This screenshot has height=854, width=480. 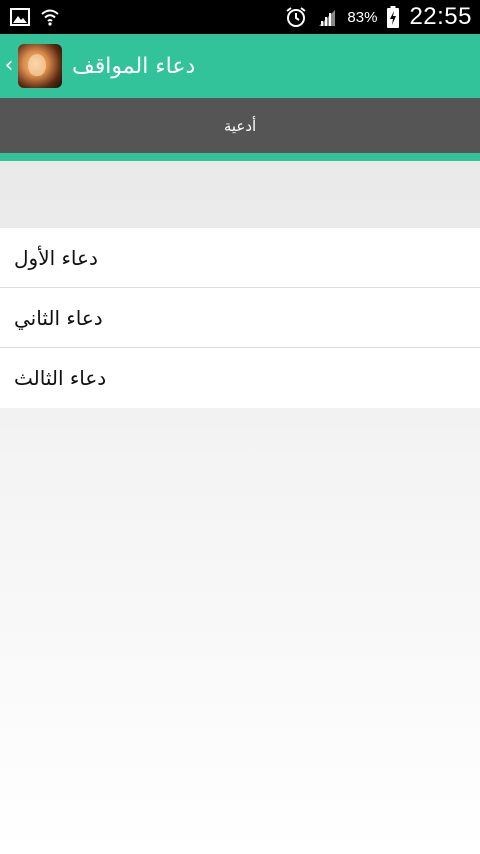 What do you see at coordinates (9, 66) in the screenshot?
I see `chevron-left-icon: ‹` at bounding box center [9, 66].